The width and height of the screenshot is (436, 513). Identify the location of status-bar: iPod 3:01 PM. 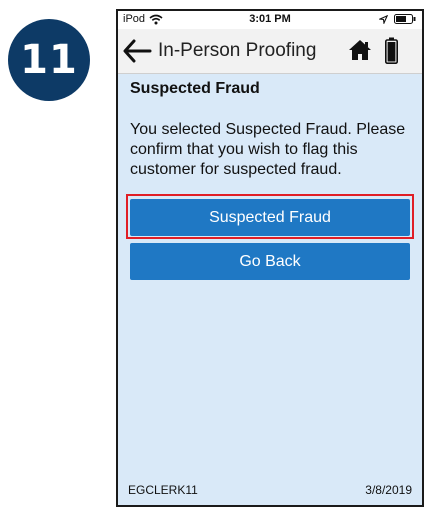
(270, 20).